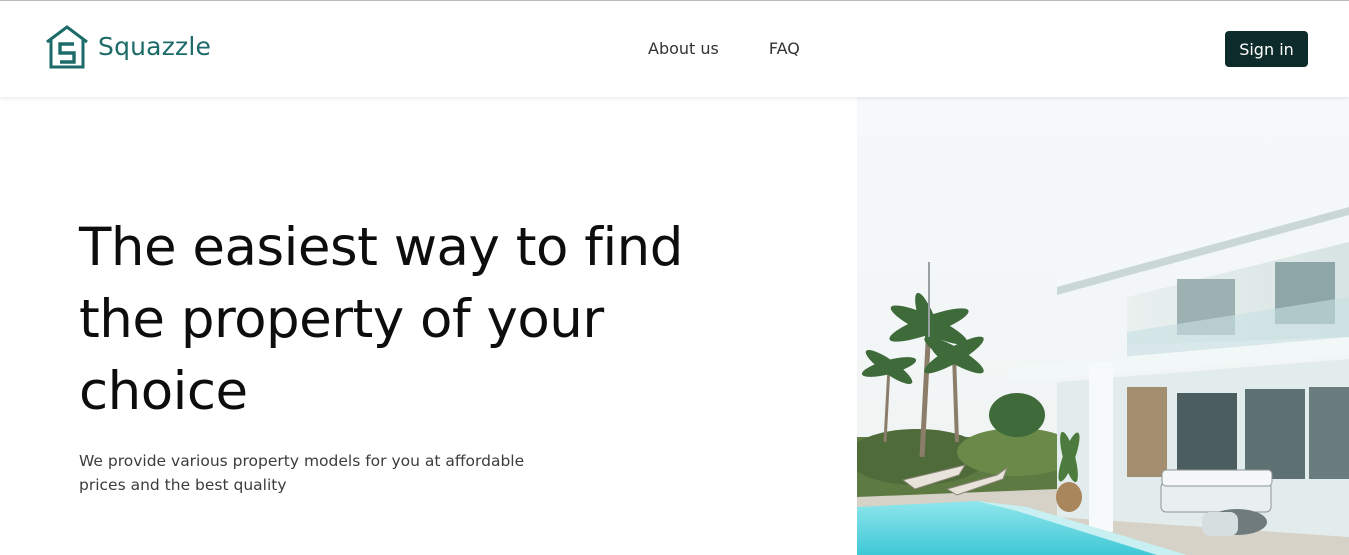 The height and width of the screenshot is (555, 1349). I want to click on nav-faq: FAQ, so click(784, 49).